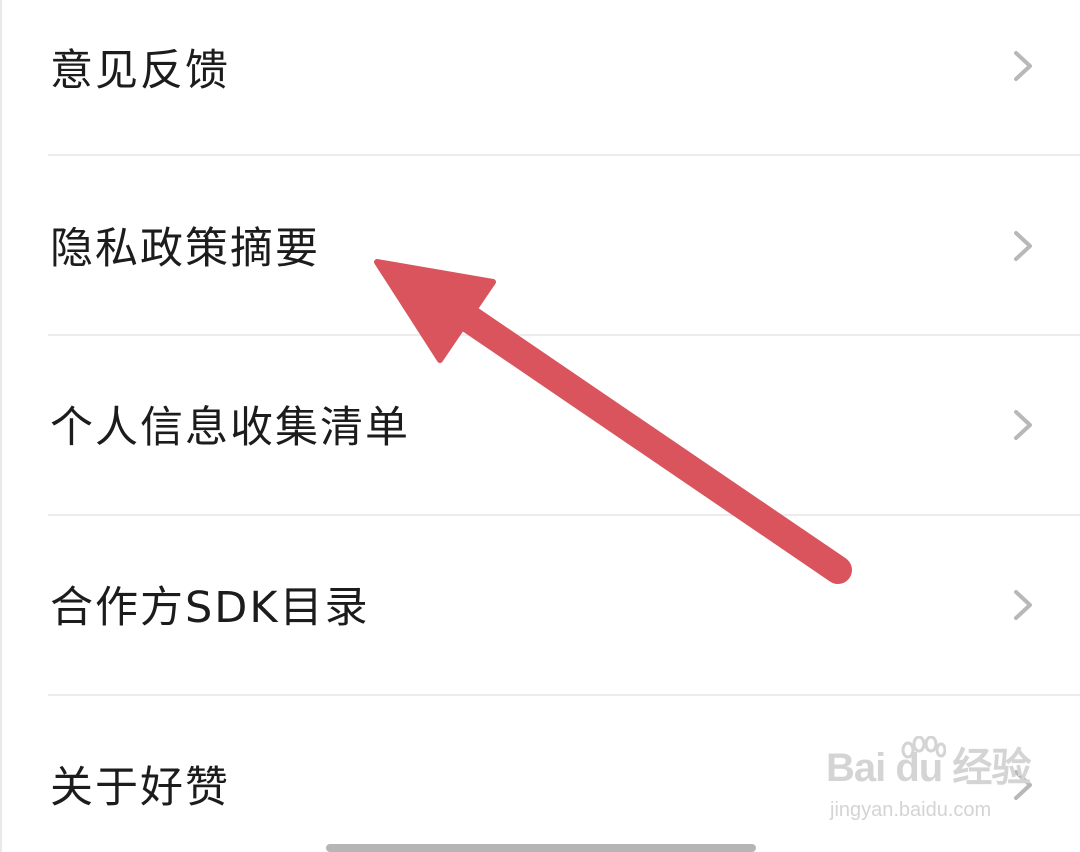  Describe the element at coordinates (140, 788) in the screenshot. I see `menu-item-label: 关于好赞` at that location.